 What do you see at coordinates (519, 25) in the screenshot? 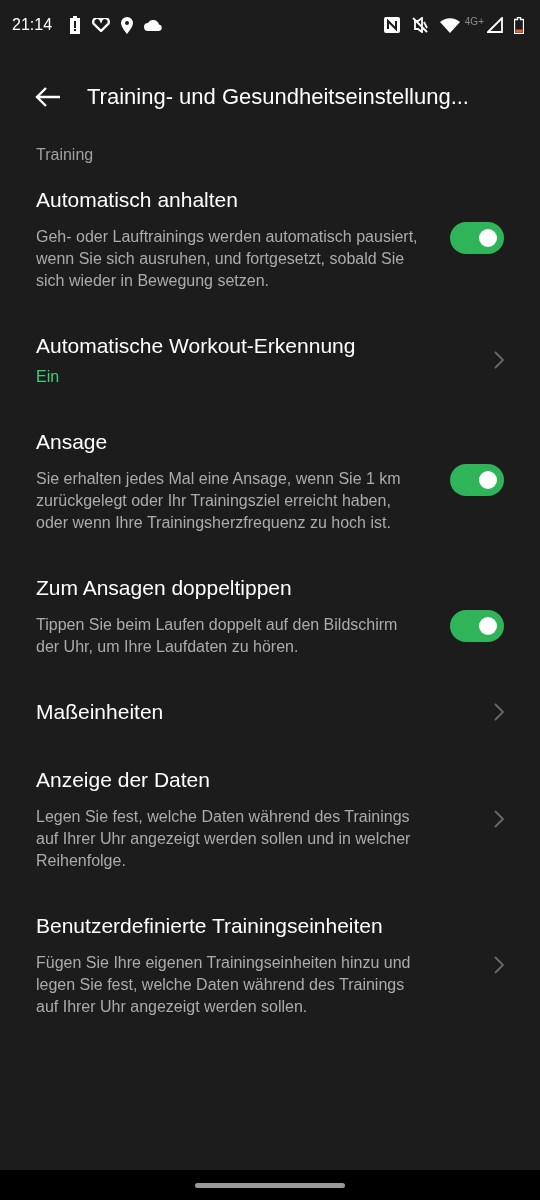
I see `battery-low-icon` at bounding box center [519, 25].